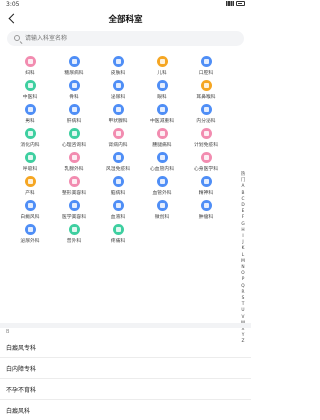  I want to click on department-item: 肿瘤科, so click(206, 210).